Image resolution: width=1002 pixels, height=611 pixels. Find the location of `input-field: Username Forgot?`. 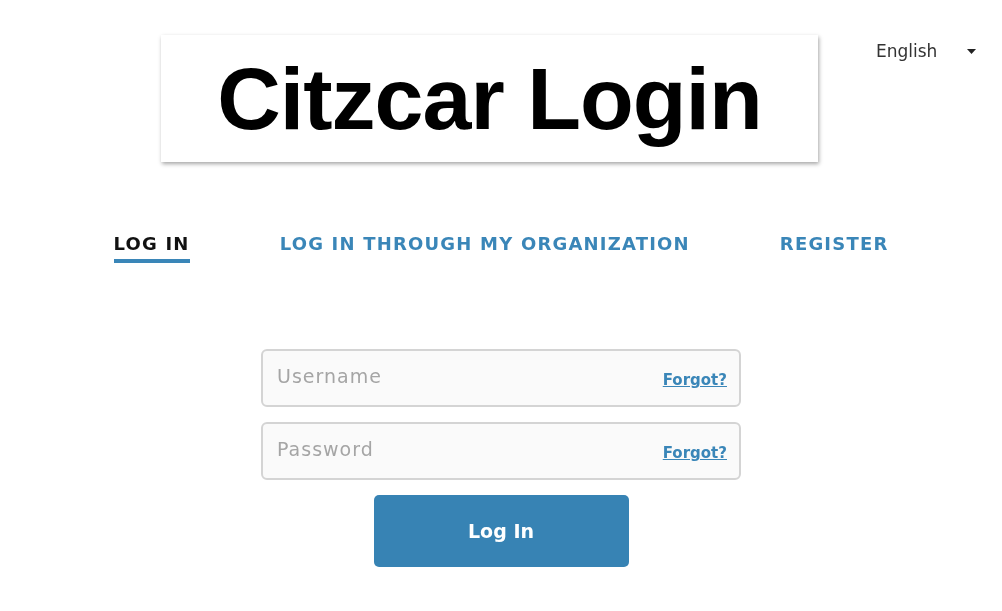

input-field: Username Forgot? is located at coordinates (501, 378).